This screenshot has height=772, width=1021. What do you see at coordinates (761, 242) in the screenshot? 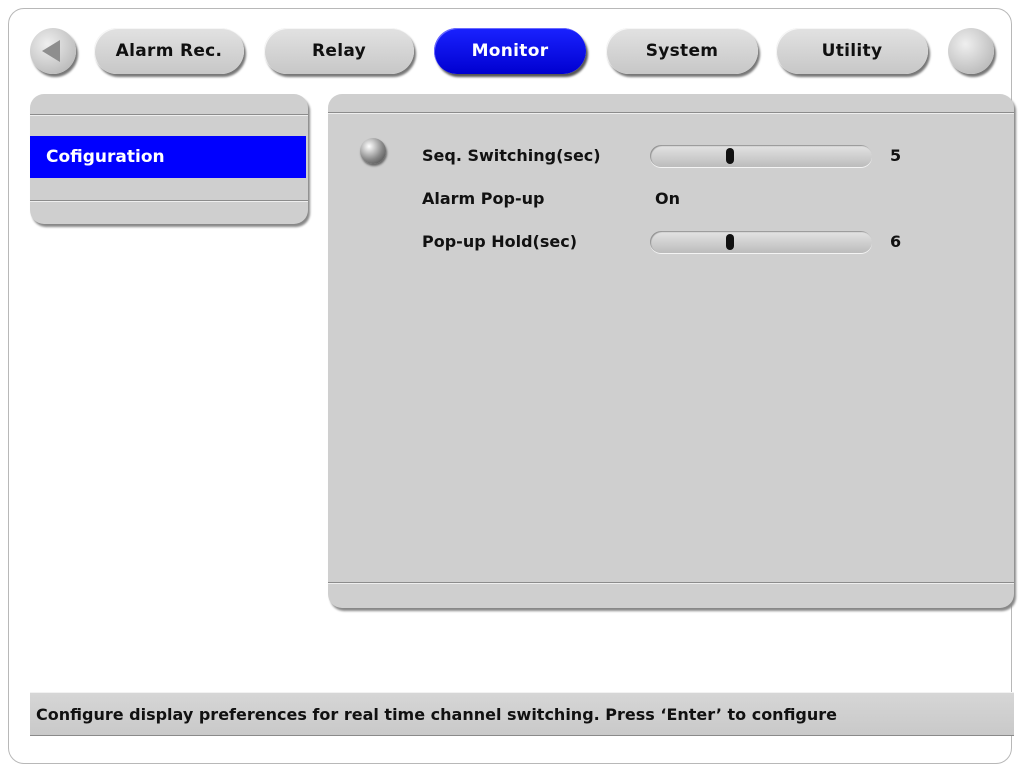
I see `popup-hold-slider` at bounding box center [761, 242].